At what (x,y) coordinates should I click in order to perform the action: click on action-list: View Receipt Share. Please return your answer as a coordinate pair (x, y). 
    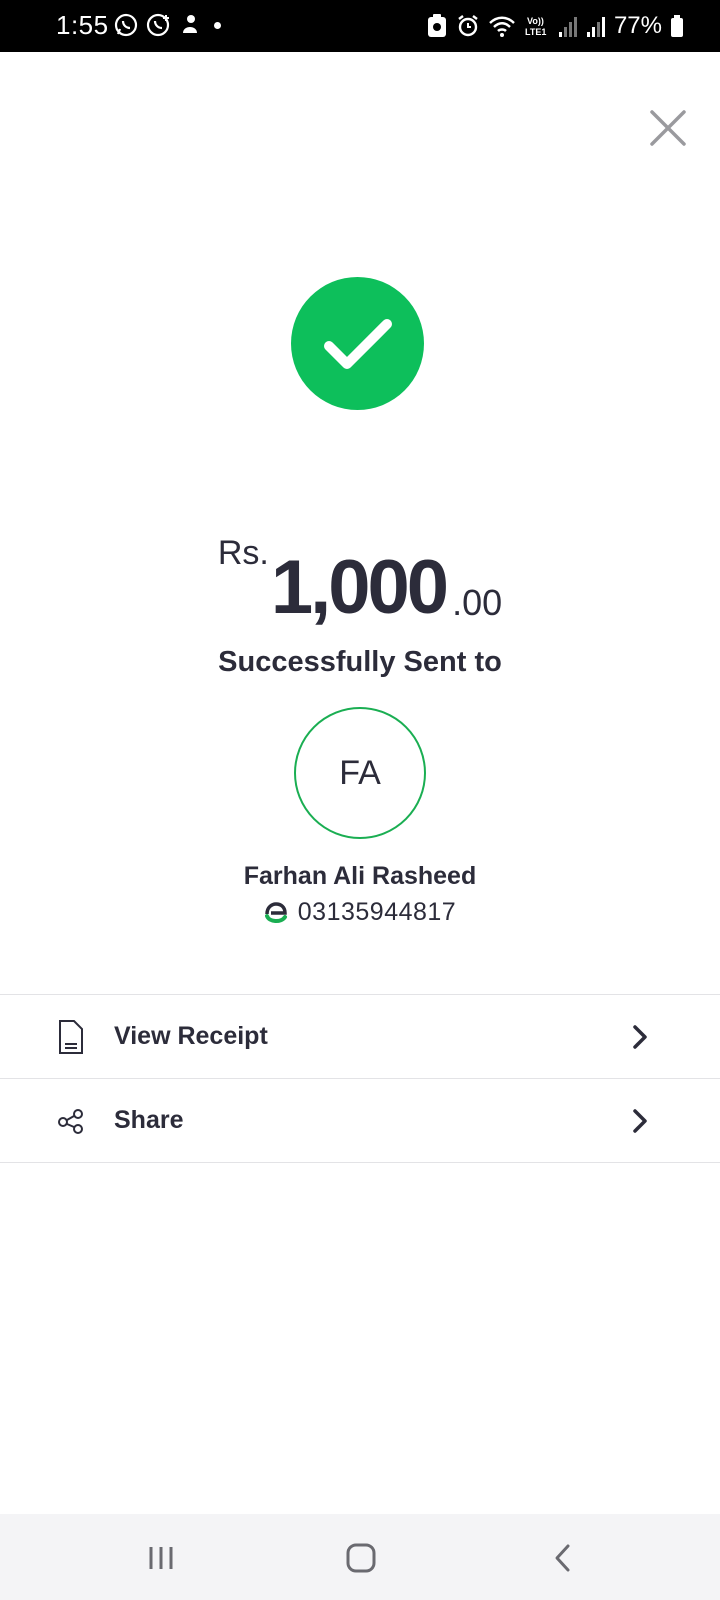
    Looking at the image, I should click on (360, 1078).